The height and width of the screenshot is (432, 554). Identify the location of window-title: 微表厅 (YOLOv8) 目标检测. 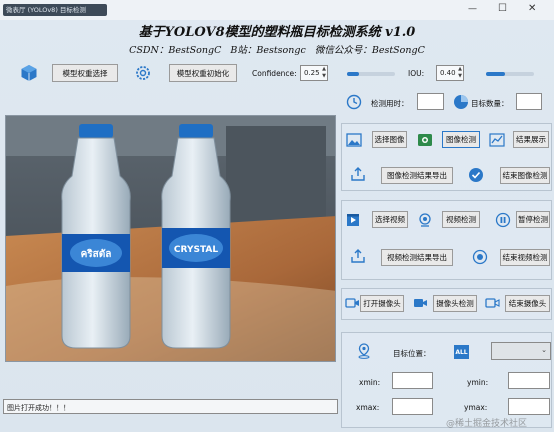
(46, 10).